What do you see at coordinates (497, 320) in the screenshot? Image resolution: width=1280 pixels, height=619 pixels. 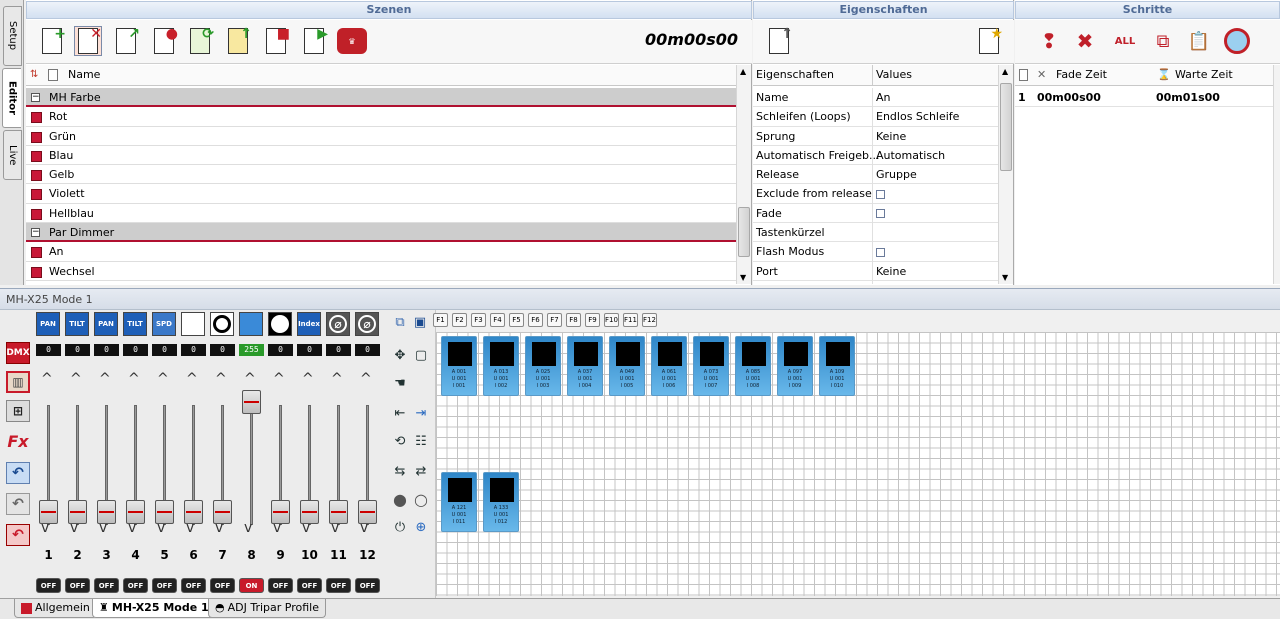 I see `function-key-button: F4` at bounding box center [497, 320].